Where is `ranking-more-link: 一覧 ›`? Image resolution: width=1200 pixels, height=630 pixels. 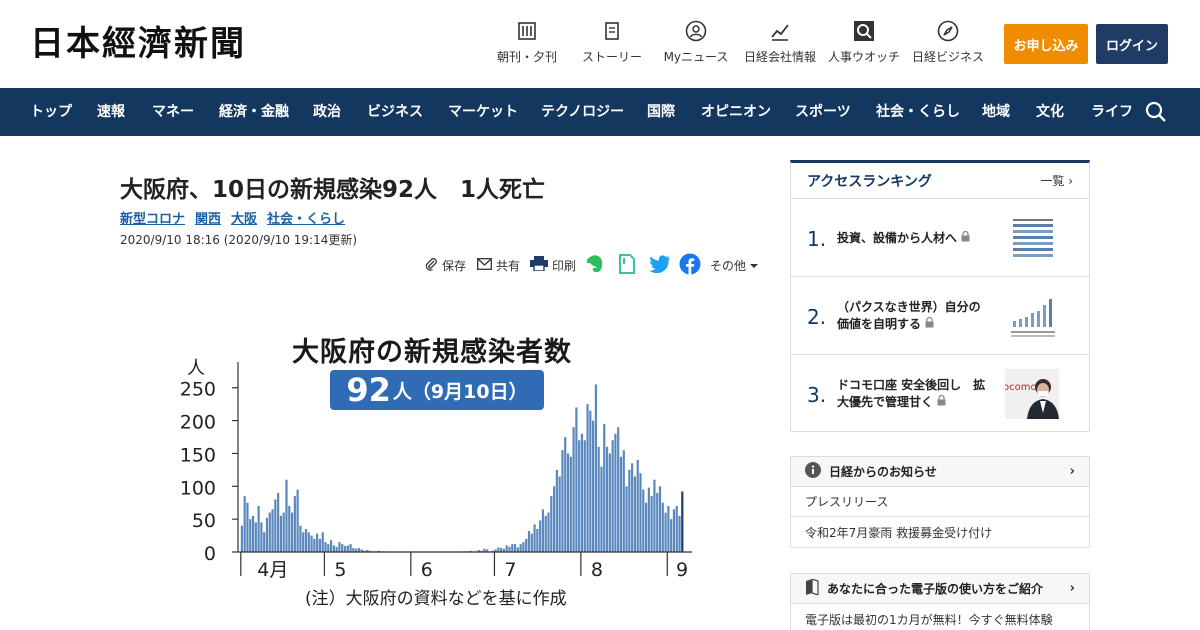 ranking-more-link: 一覧 › is located at coordinates (1056, 180).